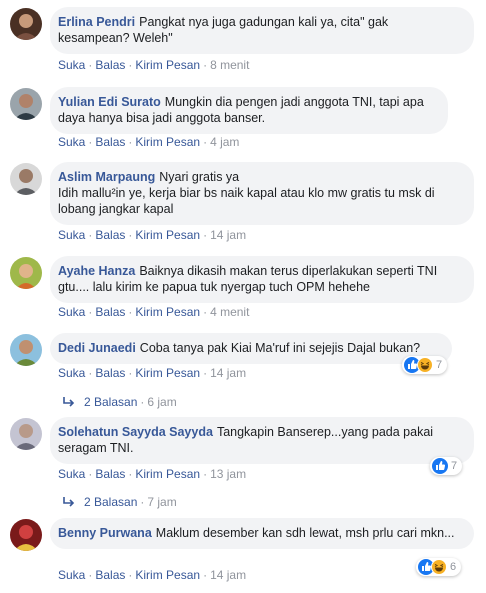 This screenshot has width=486, height=593. Describe the element at coordinates (135, 432) in the screenshot. I see `comment-author: Solehatun Sayyda Sayyda` at that location.